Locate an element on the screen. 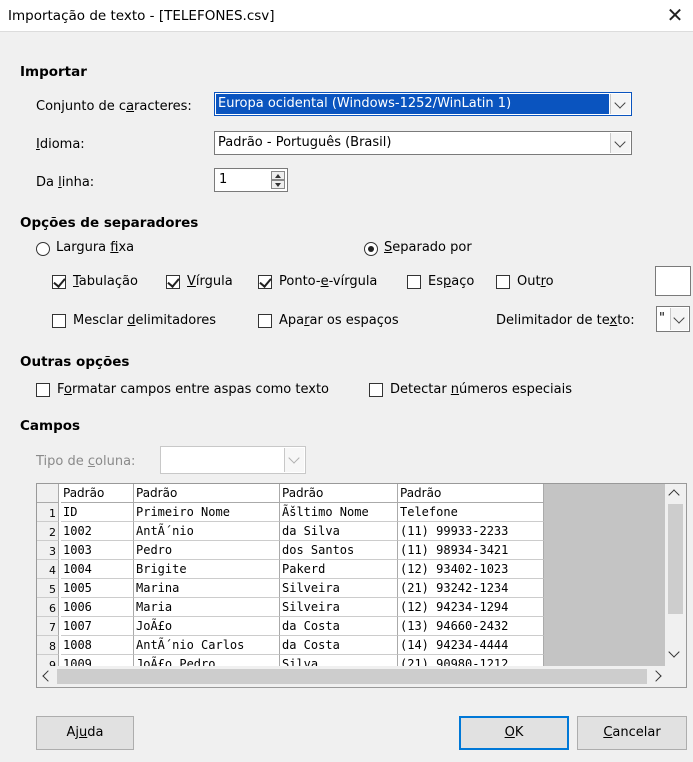 The height and width of the screenshot is (762, 693). table-cell: Marina is located at coordinates (207, 588).